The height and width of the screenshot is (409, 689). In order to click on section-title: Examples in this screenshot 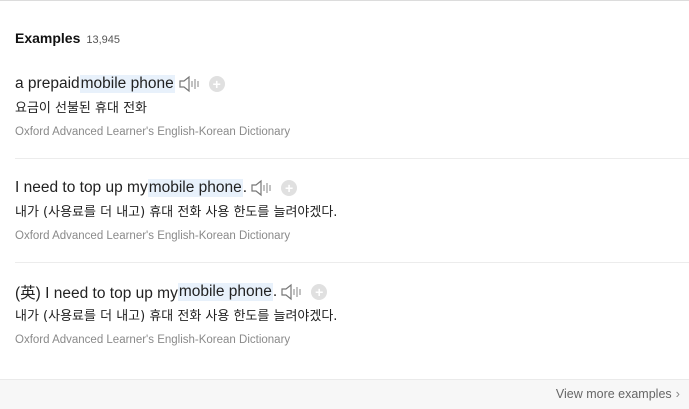, I will do `click(48, 38)`.